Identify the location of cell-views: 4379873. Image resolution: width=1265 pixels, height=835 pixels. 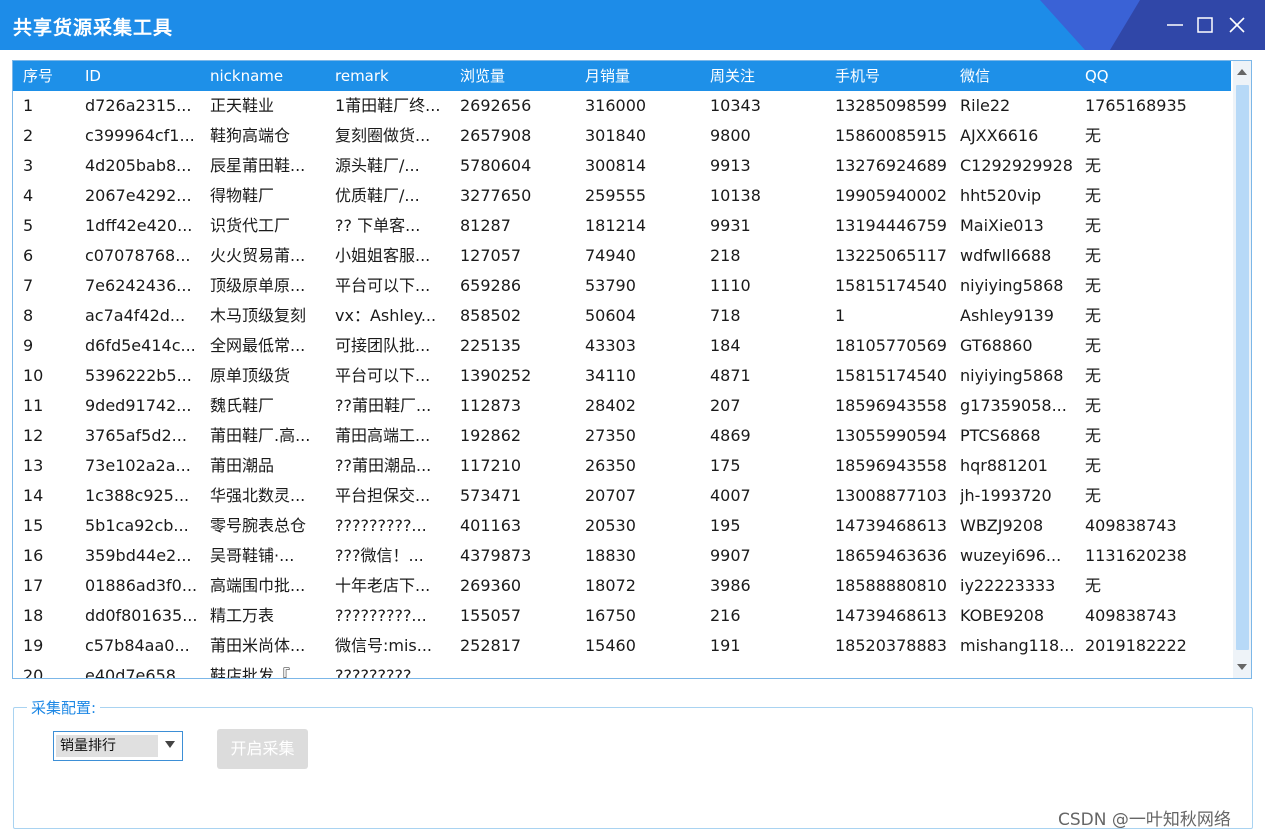
(496, 555).